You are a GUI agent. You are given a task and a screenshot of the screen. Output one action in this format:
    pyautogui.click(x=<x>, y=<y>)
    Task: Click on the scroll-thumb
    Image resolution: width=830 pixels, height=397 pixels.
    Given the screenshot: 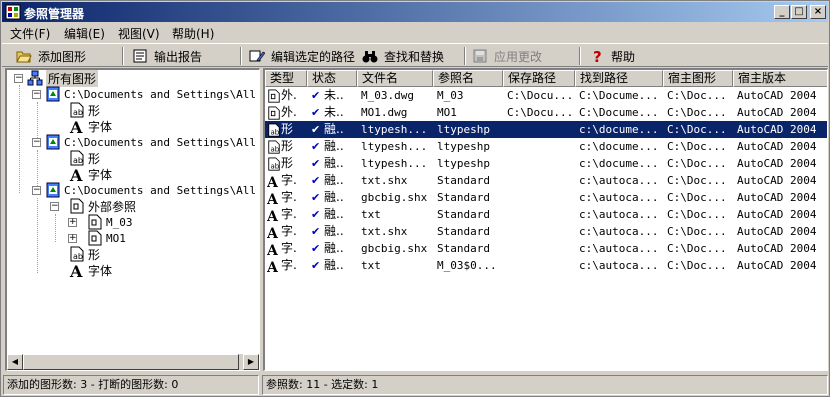 What is the action you would take?
    pyautogui.click(x=131, y=362)
    